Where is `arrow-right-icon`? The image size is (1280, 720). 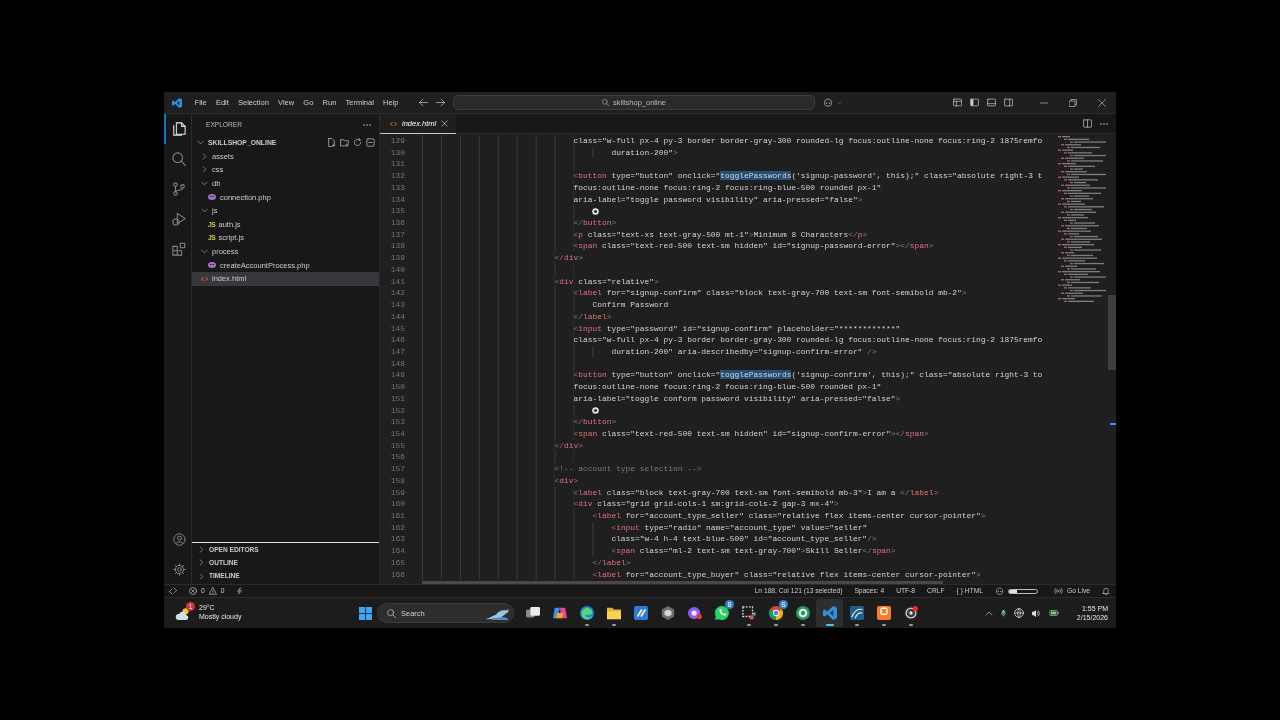
arrow-right-icon is located at coordinates (441, 102).